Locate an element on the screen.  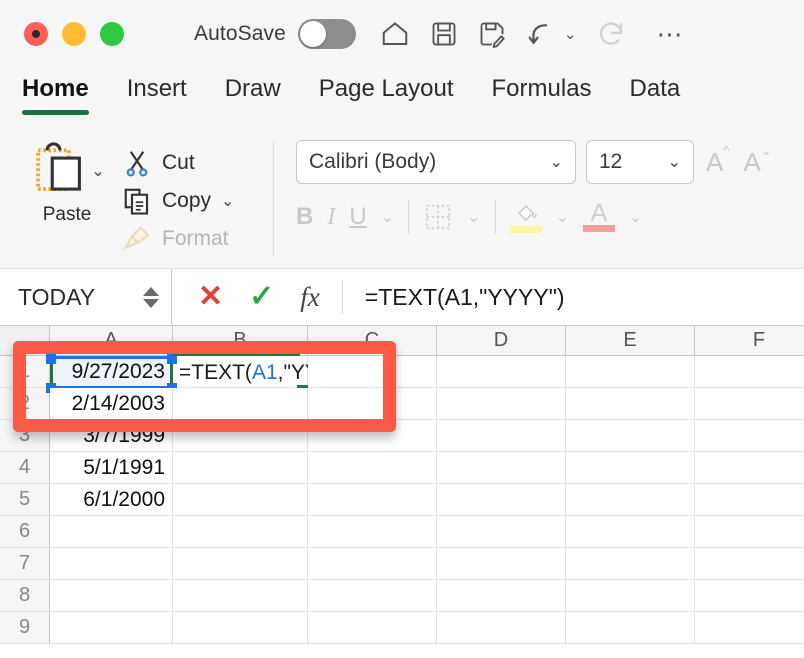
cell-d6 is located at coordinates (501, 531).